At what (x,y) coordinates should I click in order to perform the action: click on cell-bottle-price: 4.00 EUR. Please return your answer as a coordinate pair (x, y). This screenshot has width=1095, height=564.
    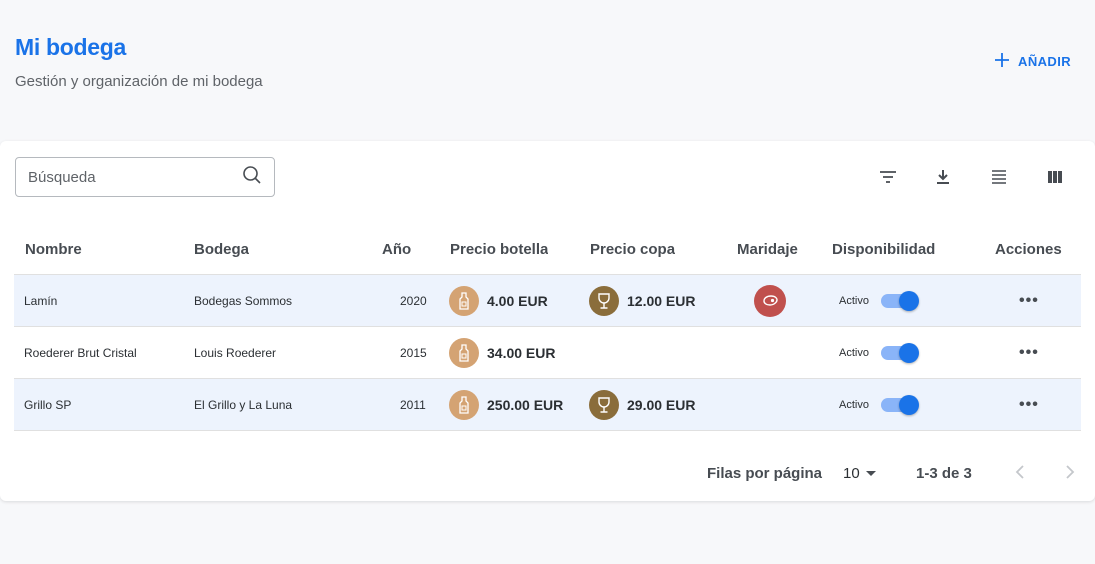
    Looking at the image, I should click on (498, 301).